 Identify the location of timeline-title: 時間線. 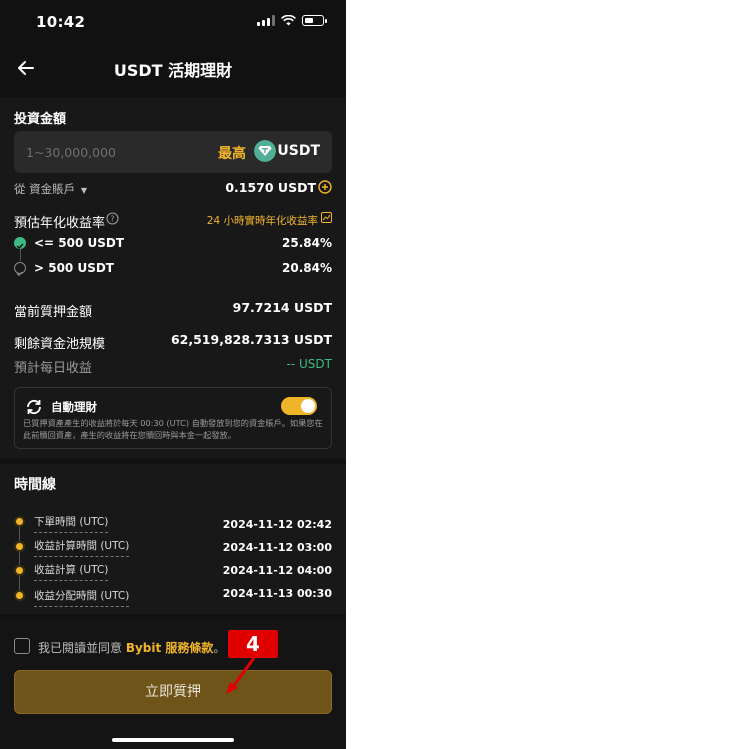
(35, 485).